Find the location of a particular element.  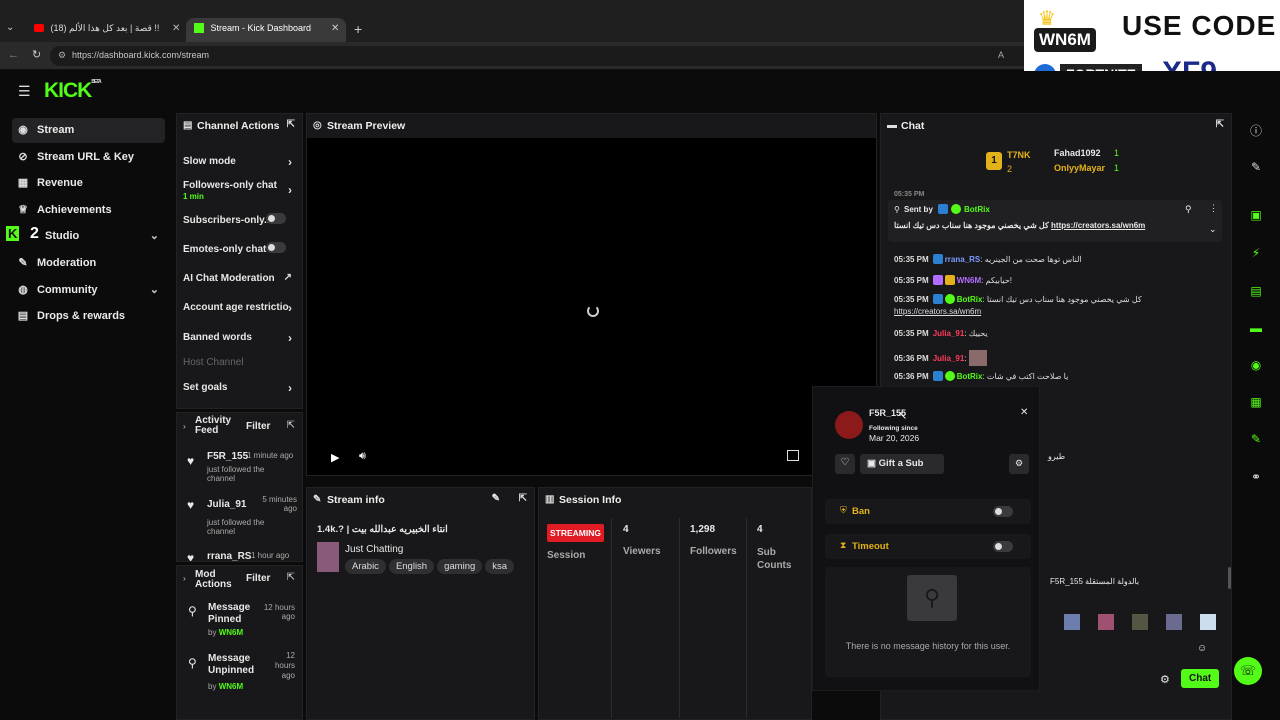

account-age-row: Account age restrictio › is located at coordinates (238, 308).